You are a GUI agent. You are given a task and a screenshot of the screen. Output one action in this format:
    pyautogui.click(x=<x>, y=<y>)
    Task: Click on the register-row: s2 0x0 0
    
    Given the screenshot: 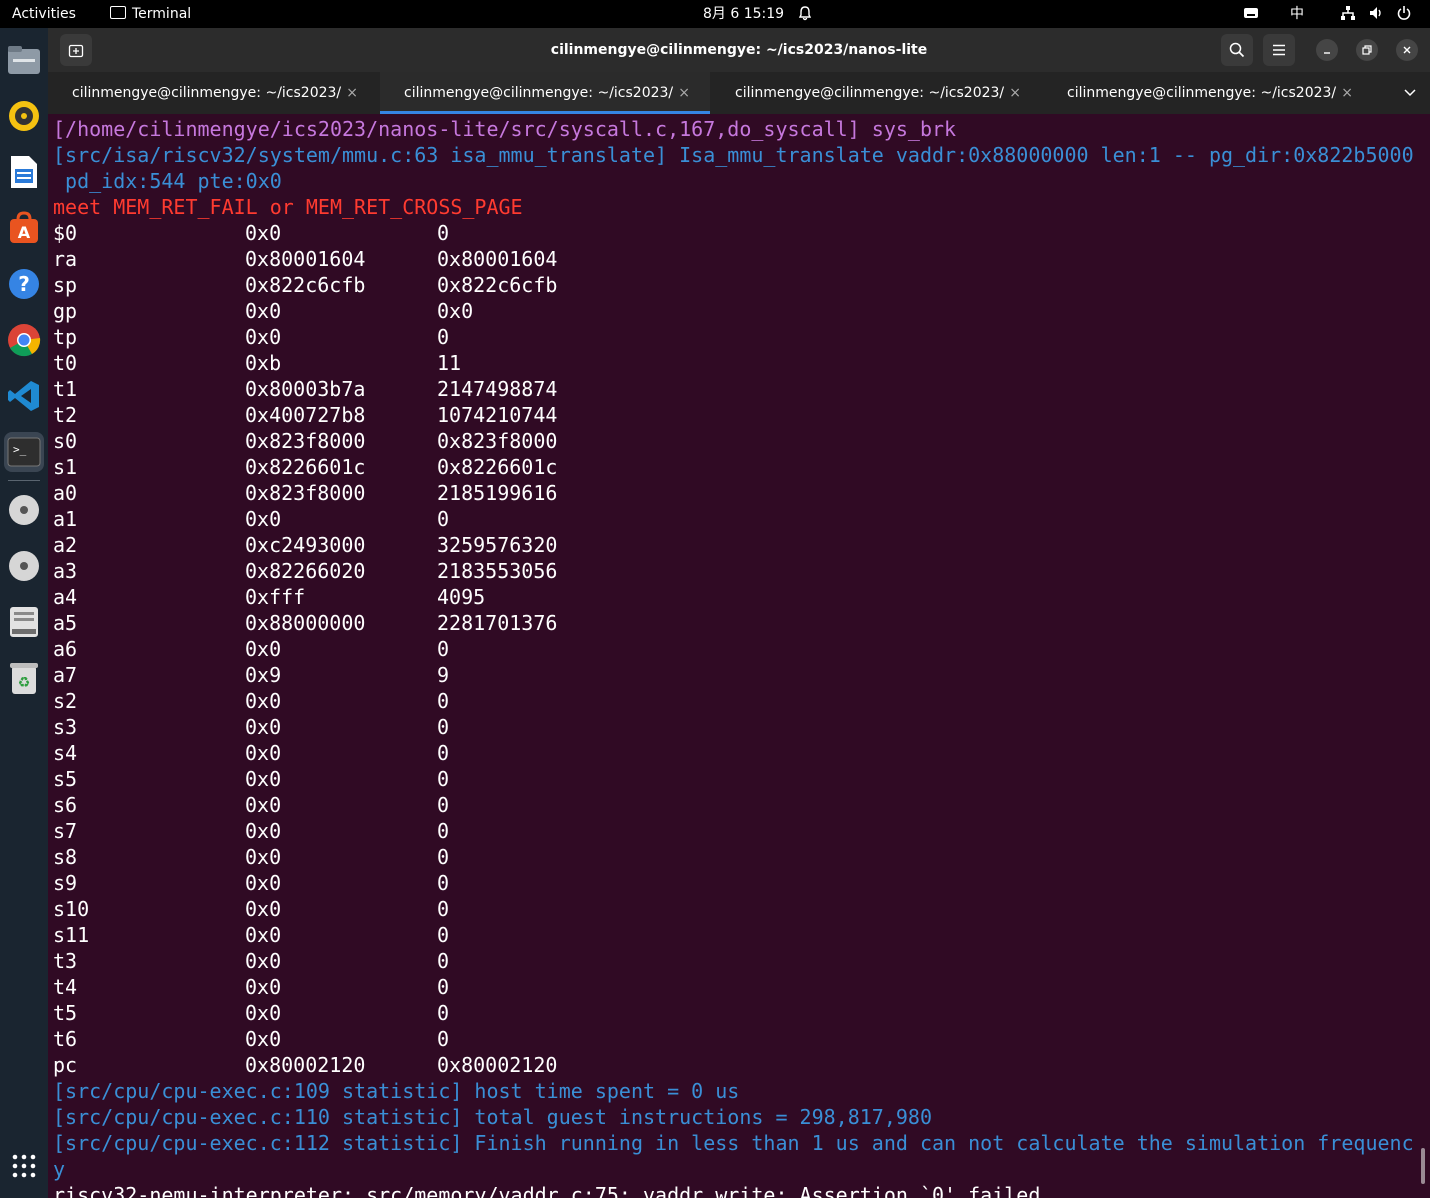 What is the action you would take?
    pyautogui.click(x=738, y=701)
    